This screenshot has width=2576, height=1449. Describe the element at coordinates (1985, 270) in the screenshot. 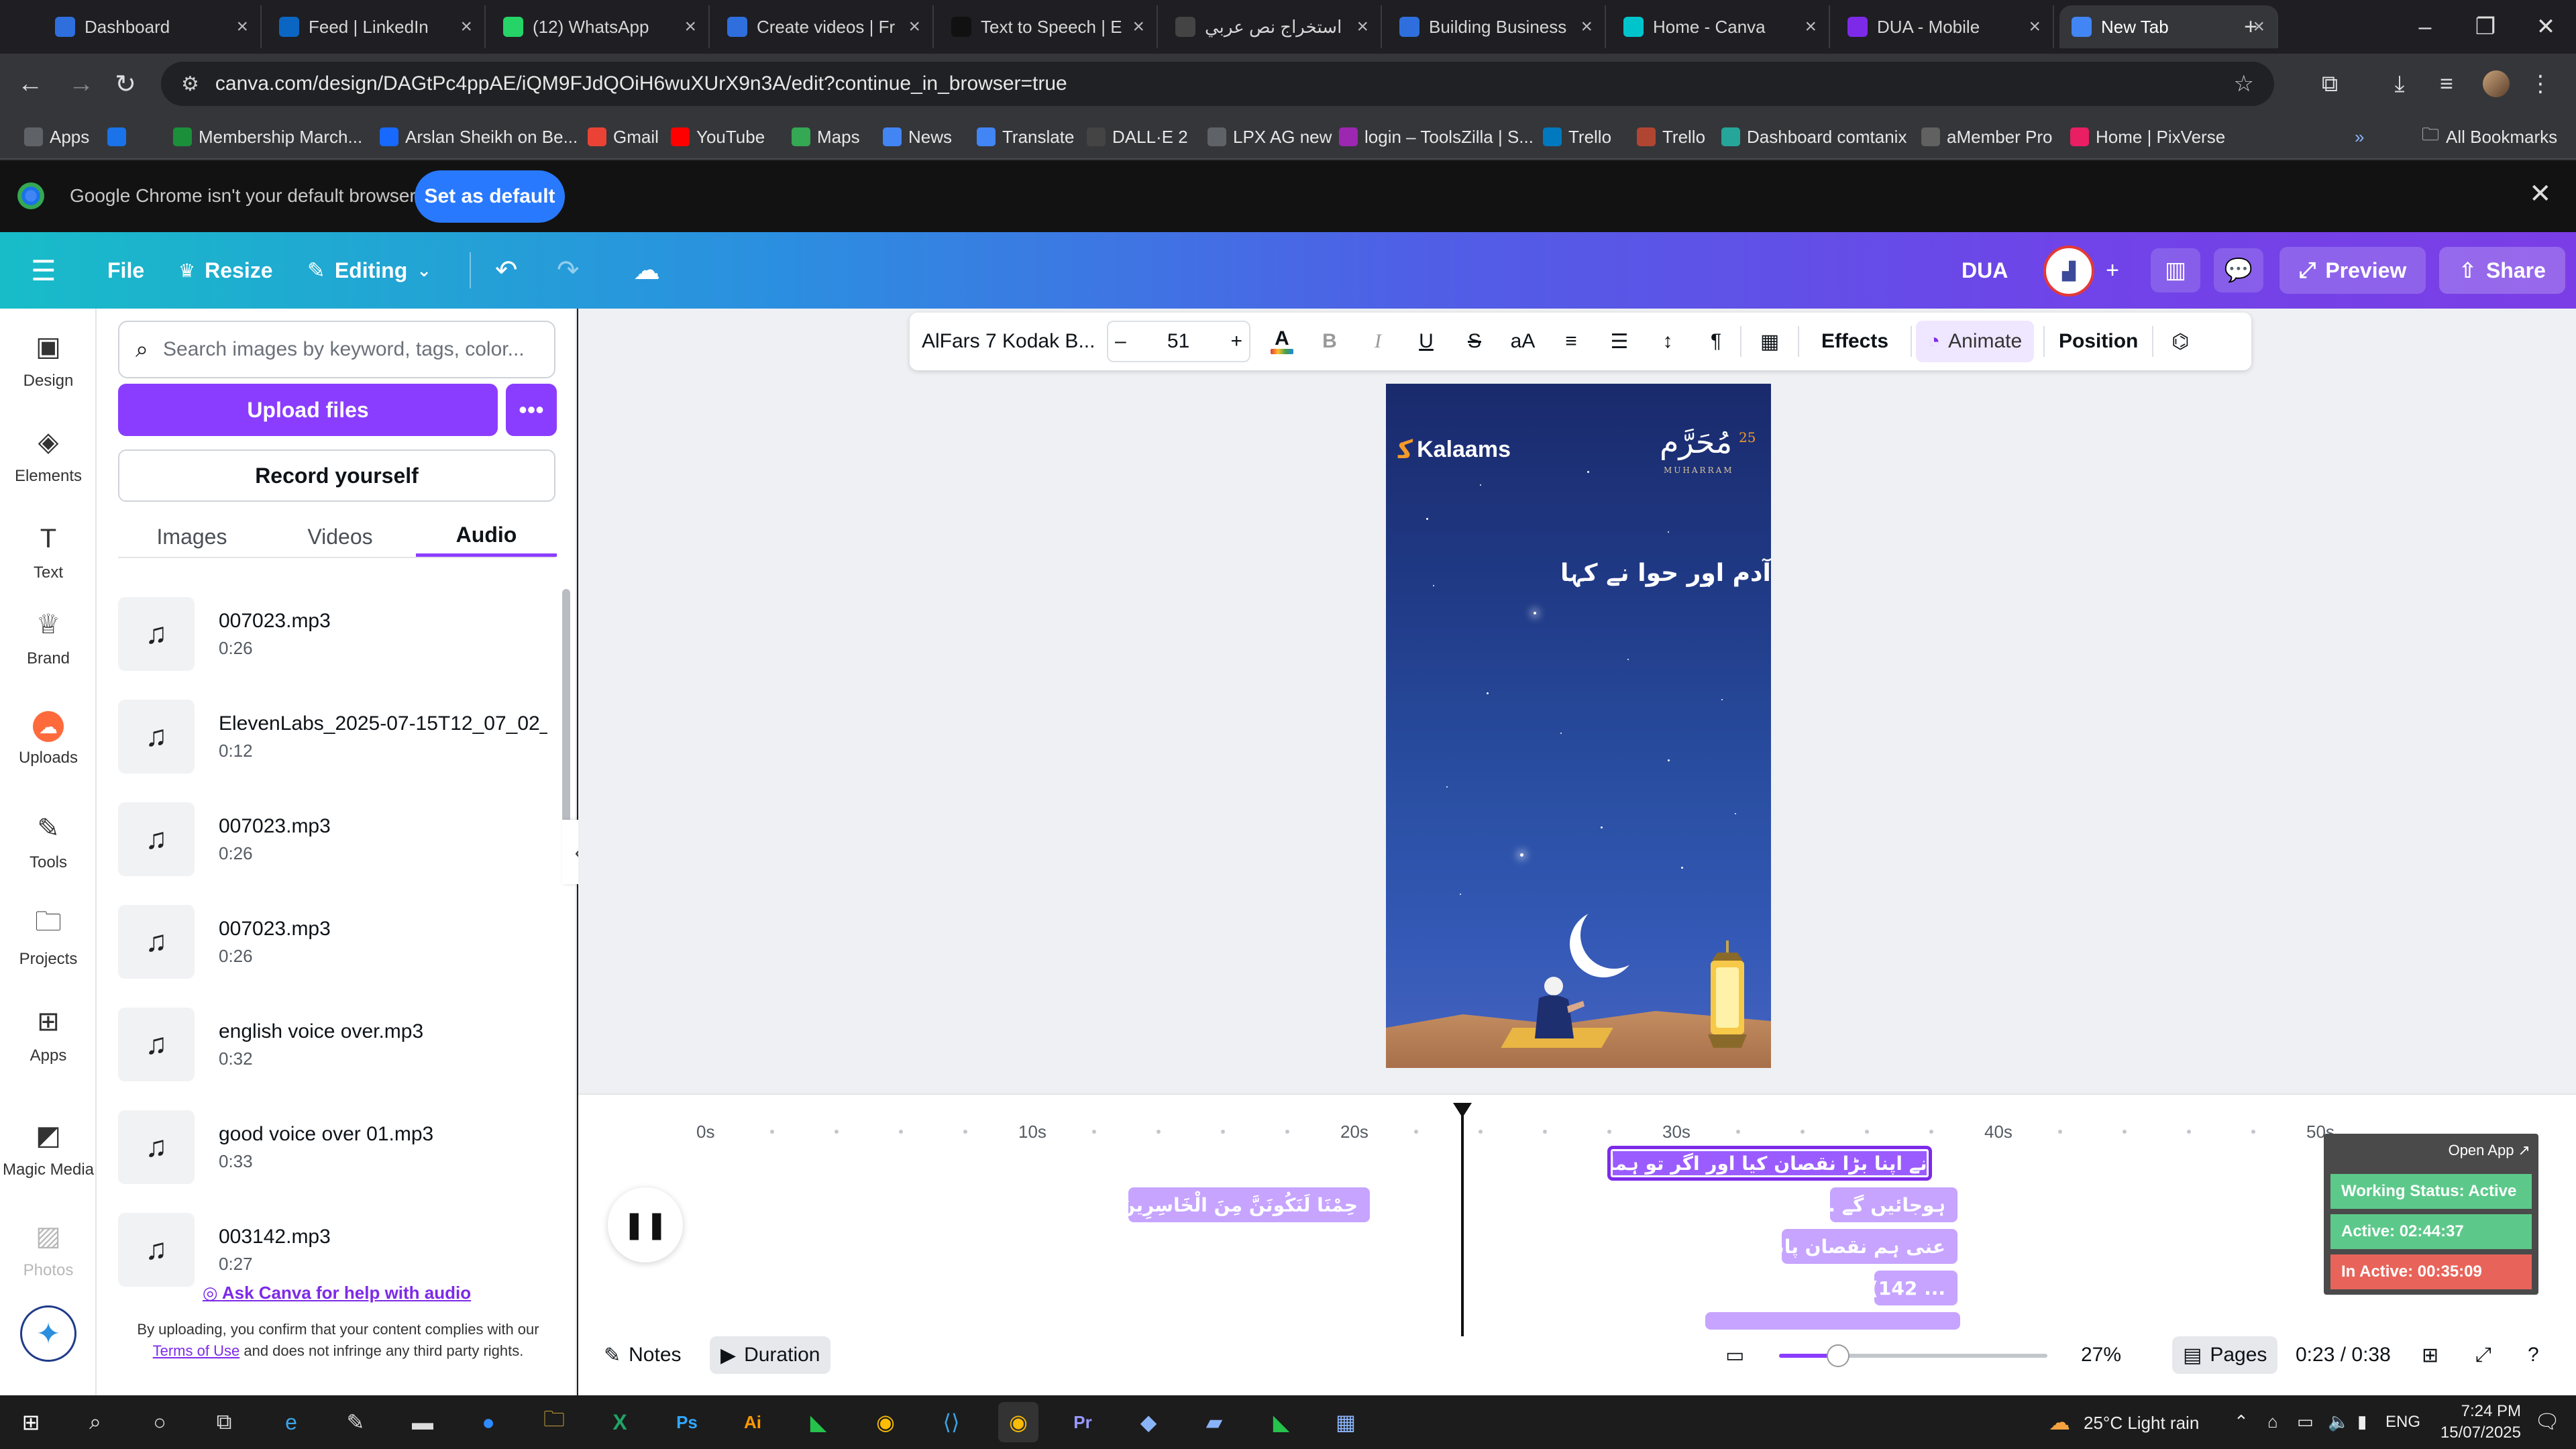

I see `design-title: DUA` at that location.